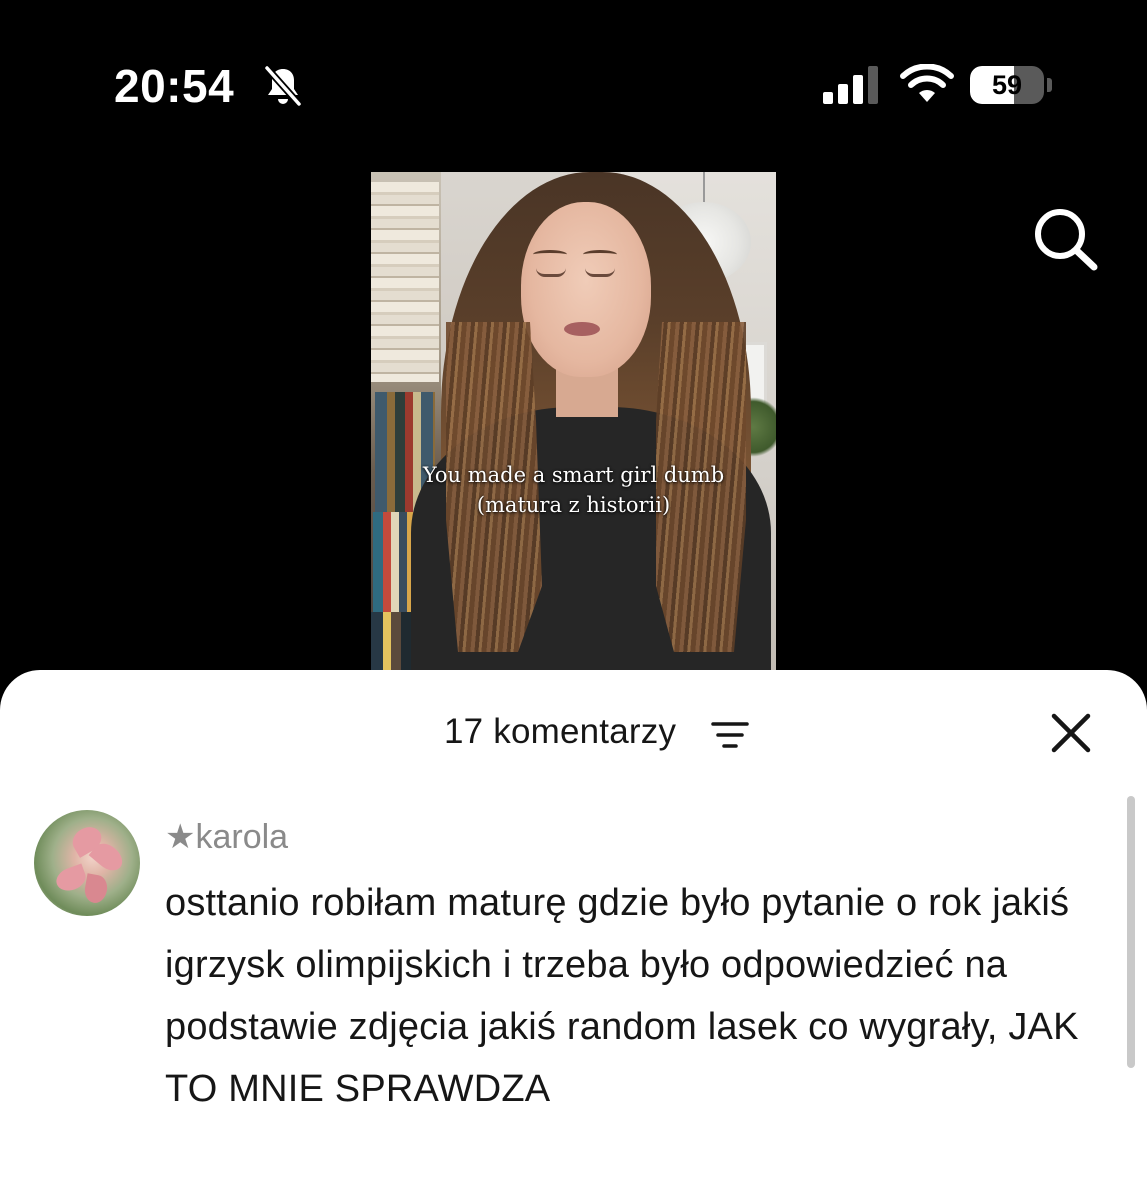  What do you see at coordinates (283, 86) in the screenshot?
I see `bell-slash-icon` at bounding box center [283, 86].